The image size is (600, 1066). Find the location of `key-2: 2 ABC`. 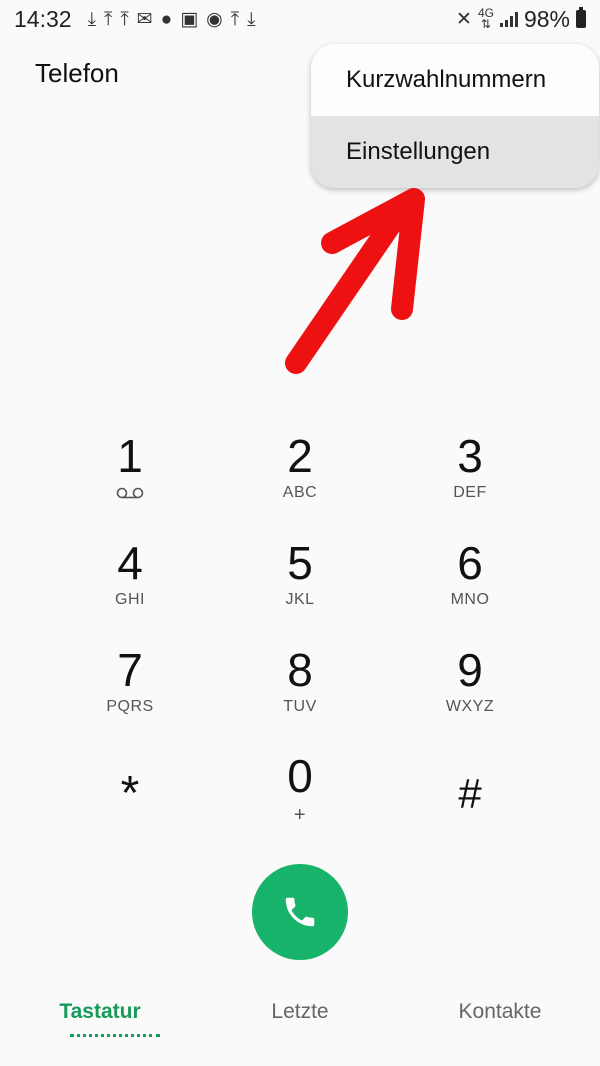

key-2: 2 ABC is located at coordinates (300, 480).